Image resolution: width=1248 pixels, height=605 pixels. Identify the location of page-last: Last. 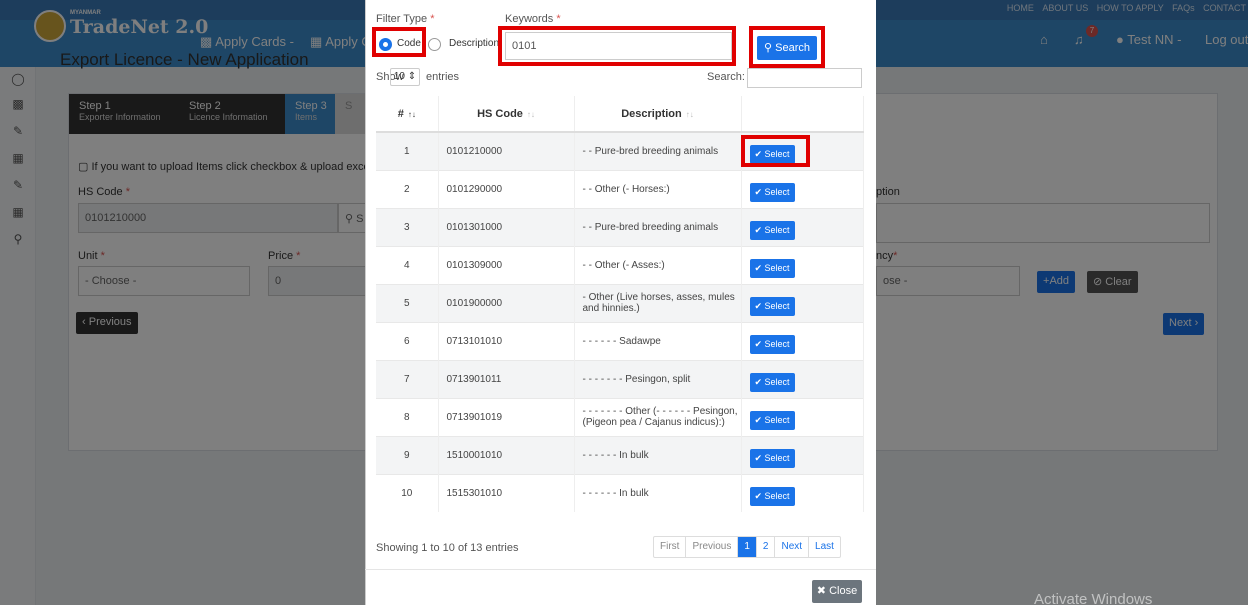
(824, 547).